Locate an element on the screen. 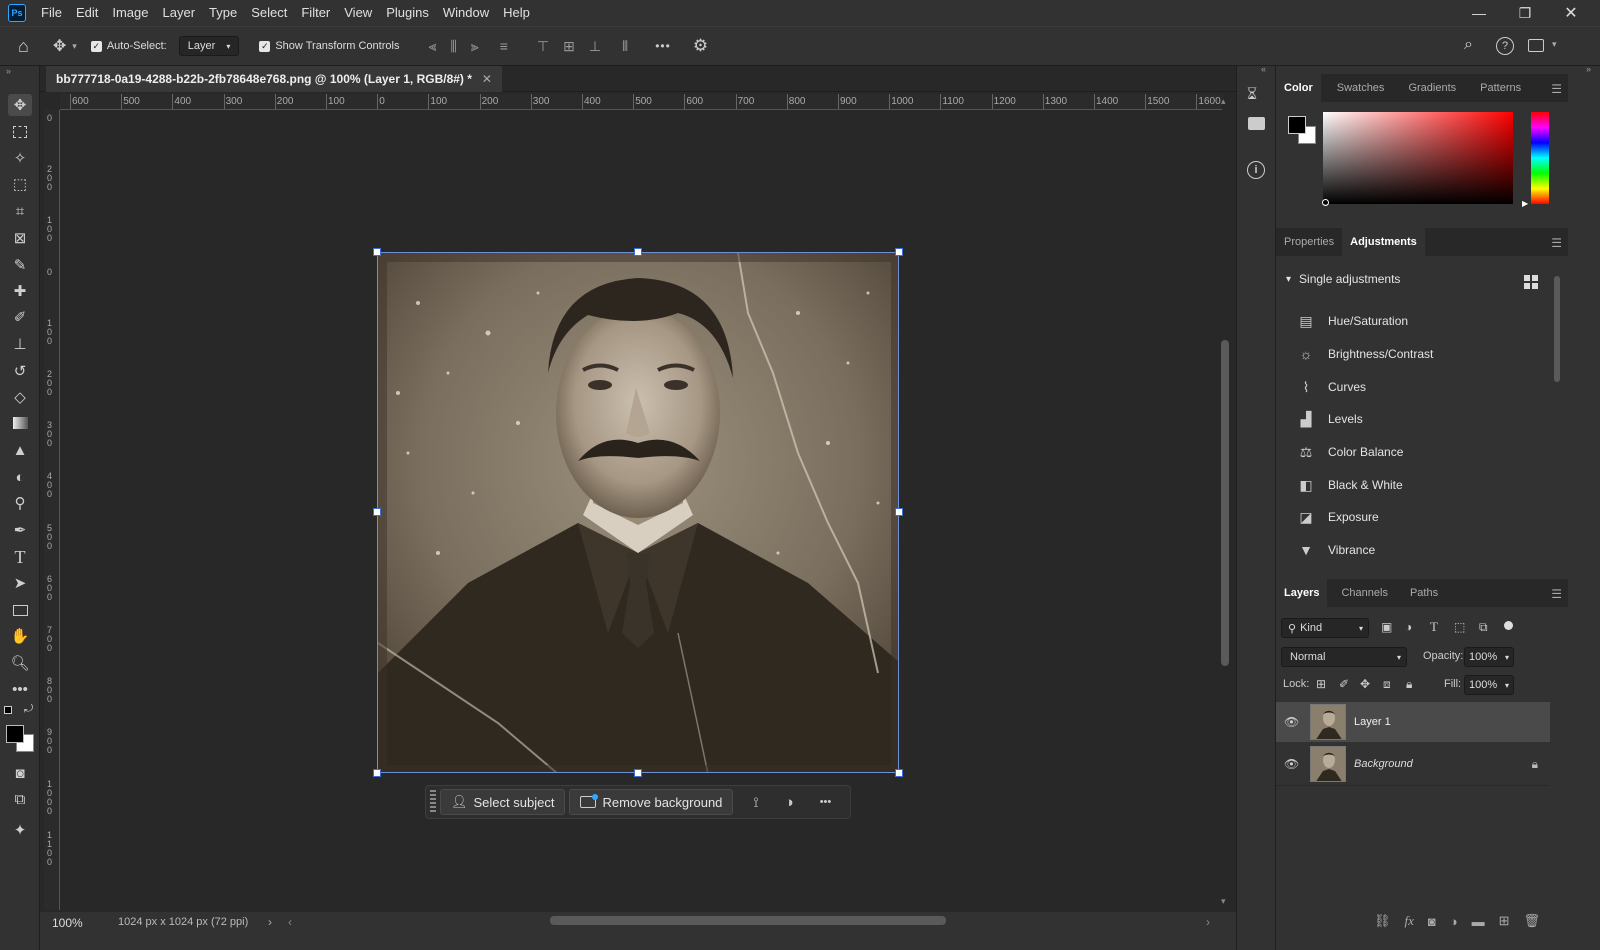 This screenshot has height=950, width=1600. align-left-icon: ⫷ is located at coordinates (432, 46).